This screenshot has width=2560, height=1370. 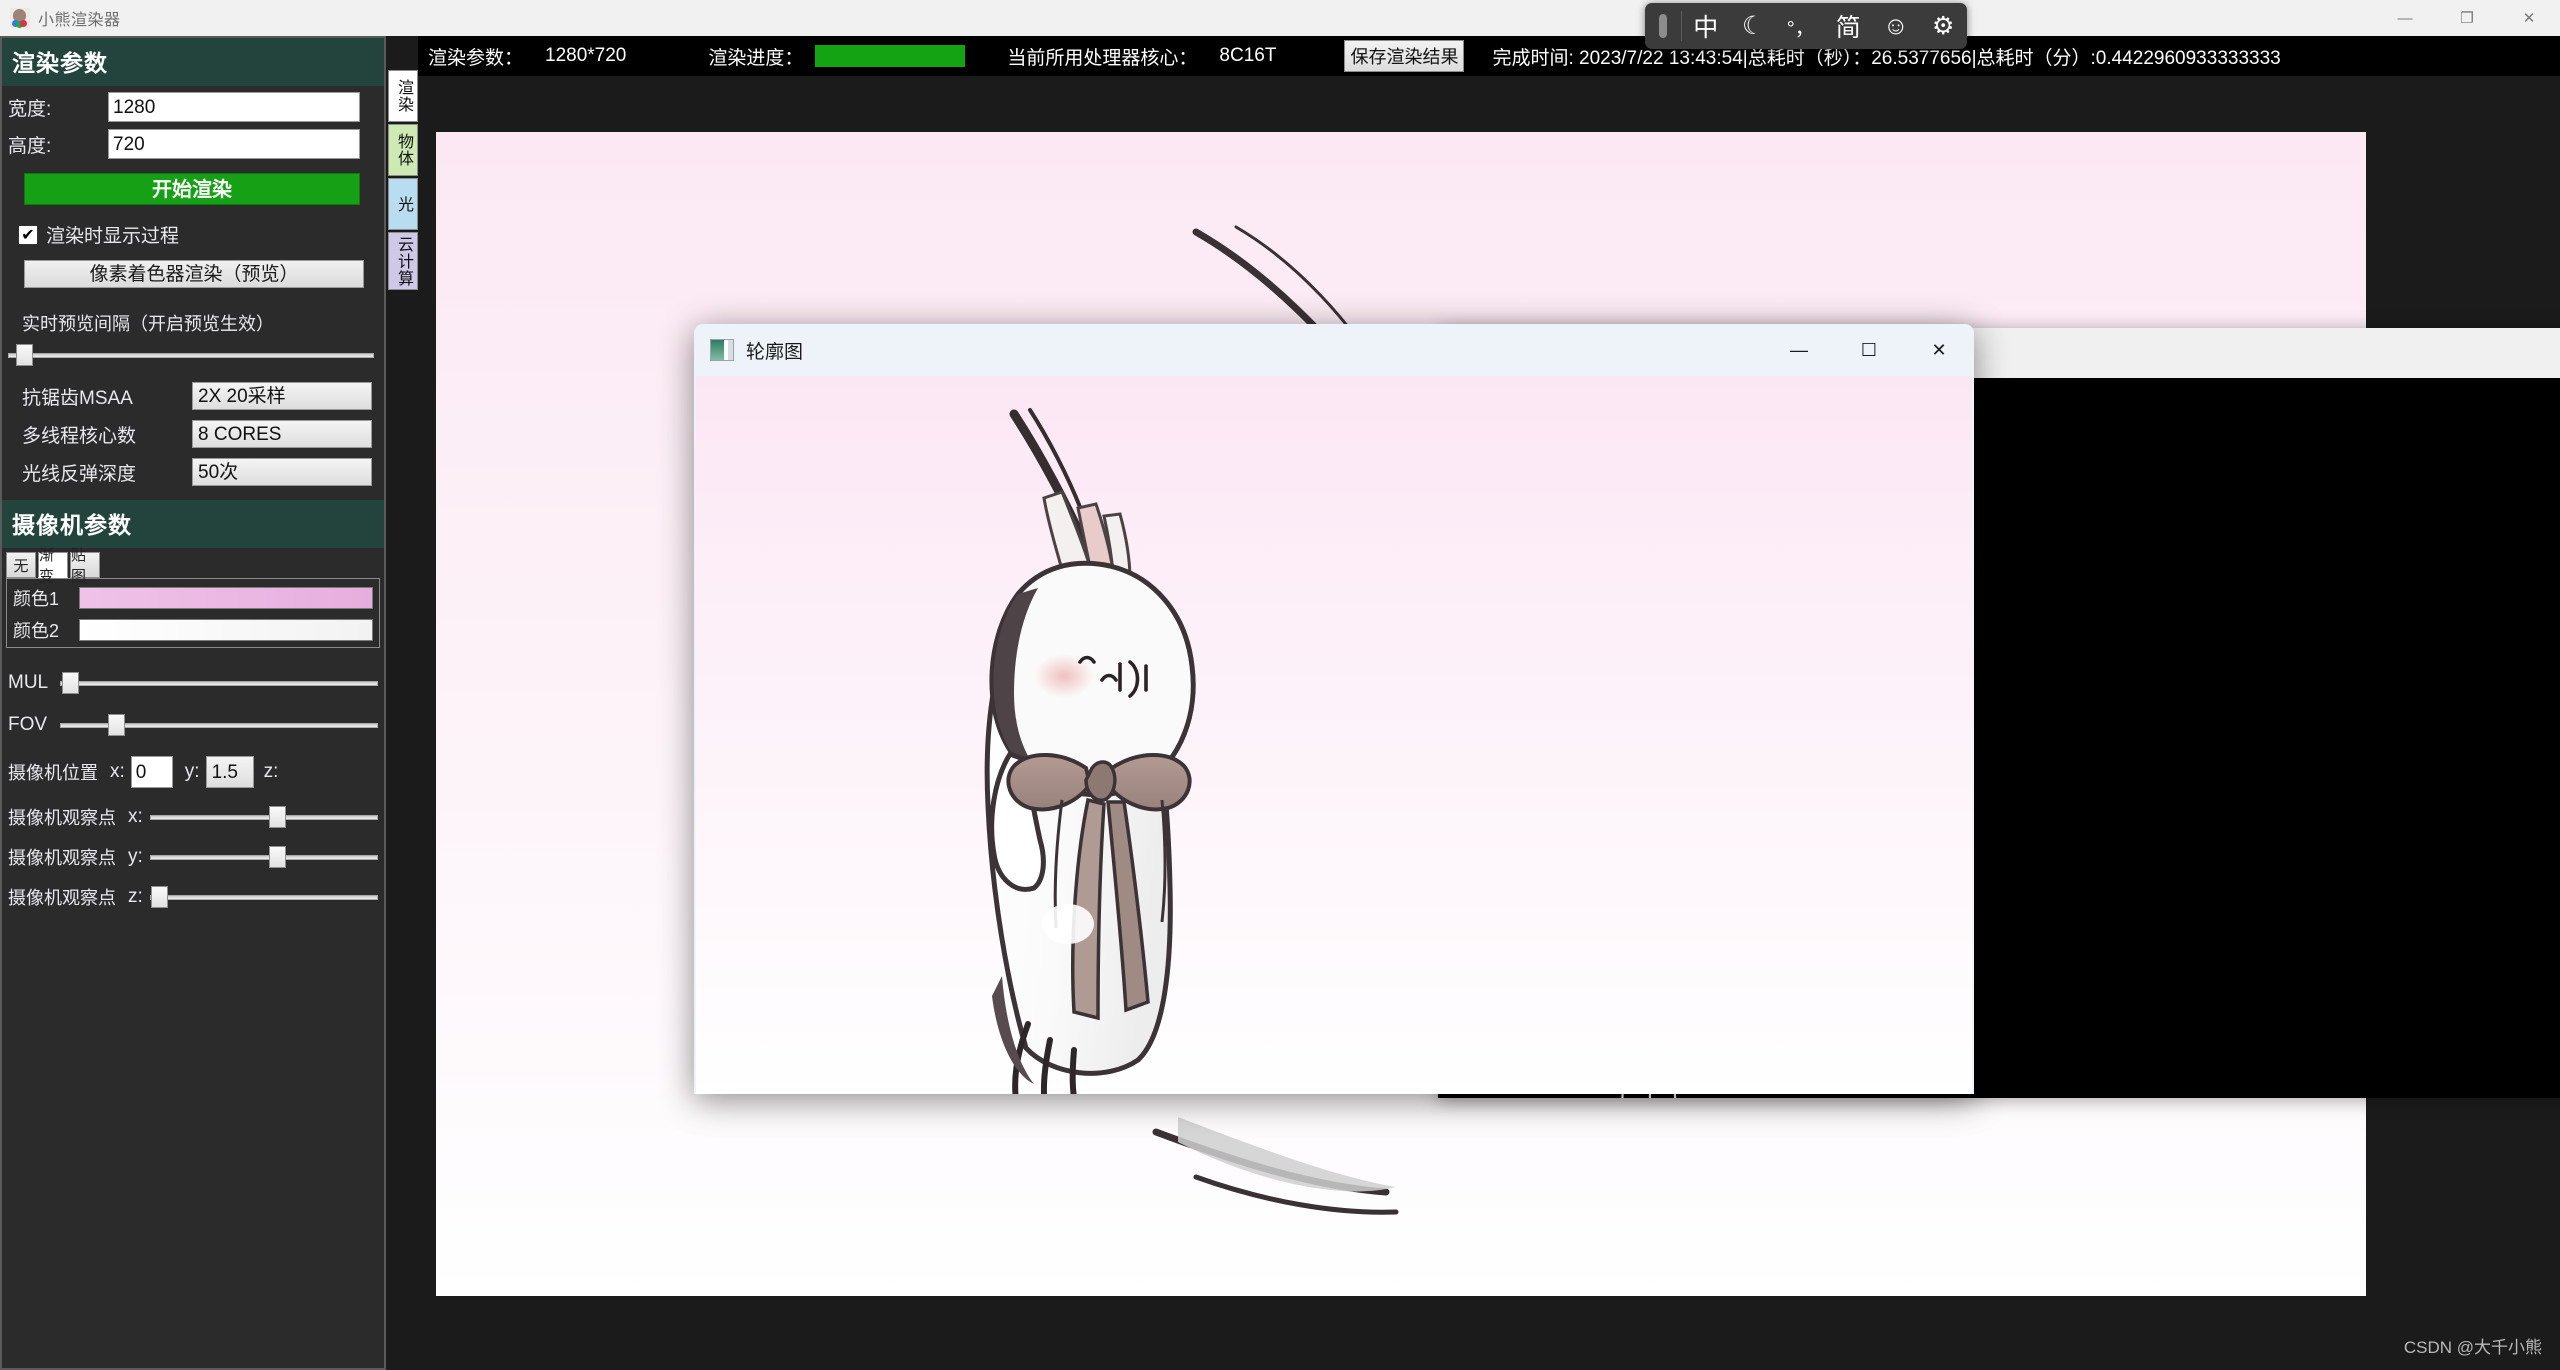 What do you see at coordinates (229, 772) in the screenshot?
I see `campos-y-input: 1.5` at bounding box center [229, 772].